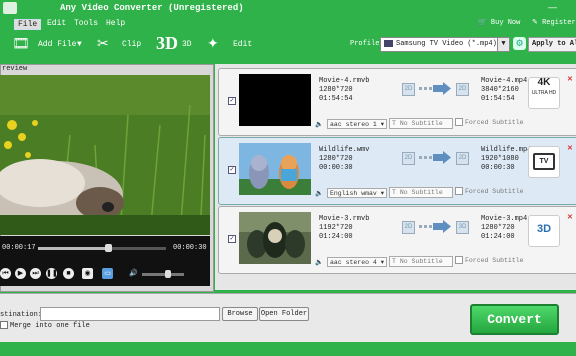  Describe the element at coordinates (388, 43) in the screenshot. I see `tv-icon` at that location.